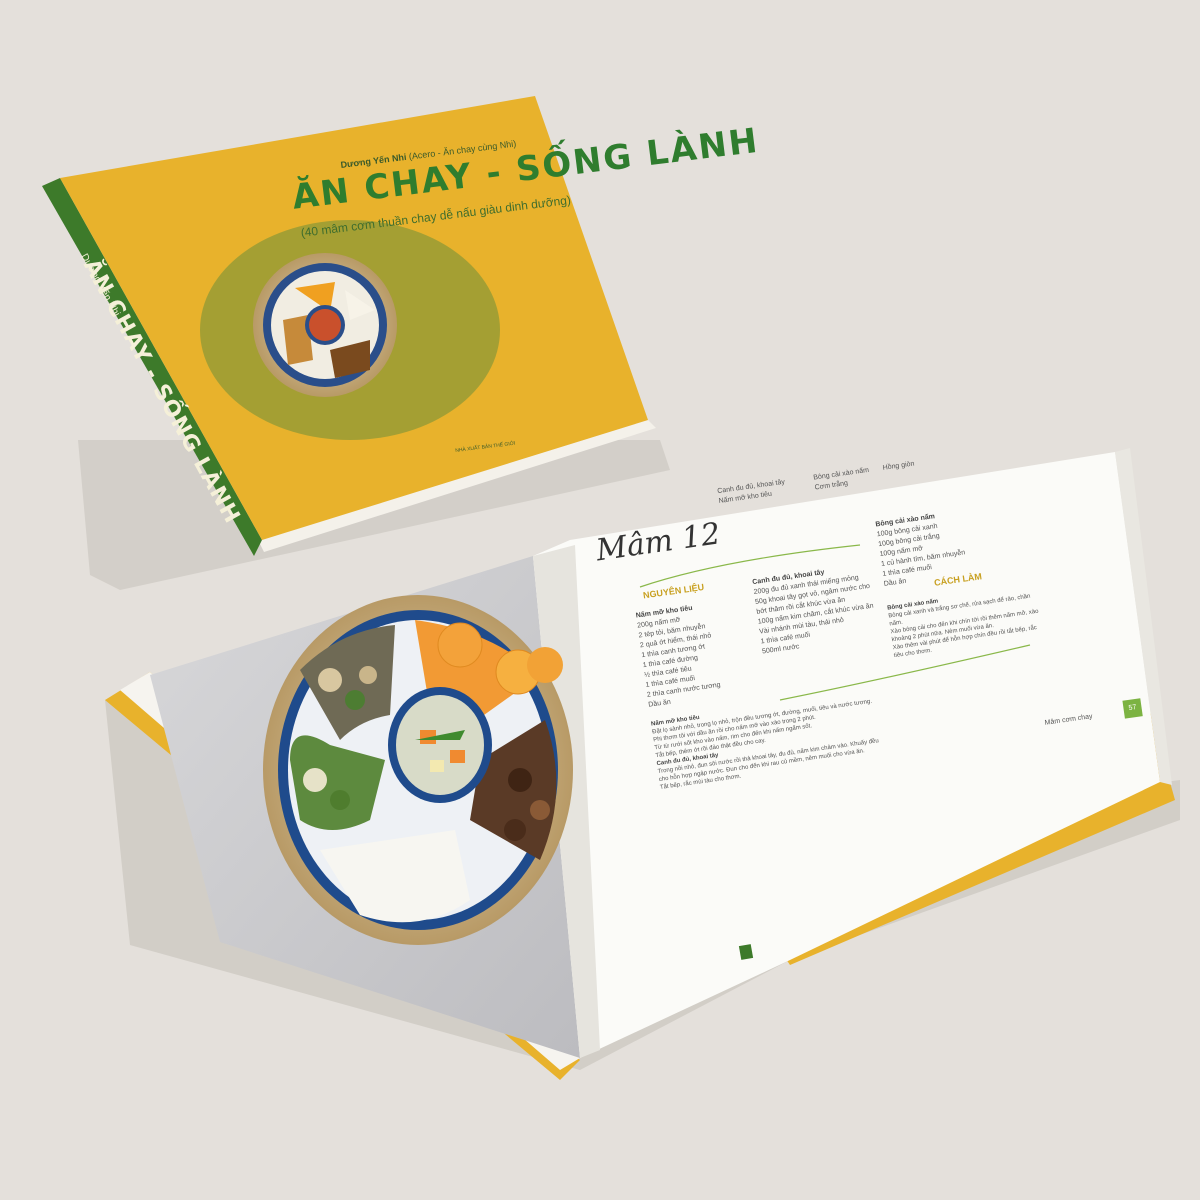 The image size is (1200, 1200). Describe the element at coordinates (485, 447) in the screenshot. I see `publisher-logo-text: NHÀ XUẤT BẢN THẾ GIỚI` at that location.